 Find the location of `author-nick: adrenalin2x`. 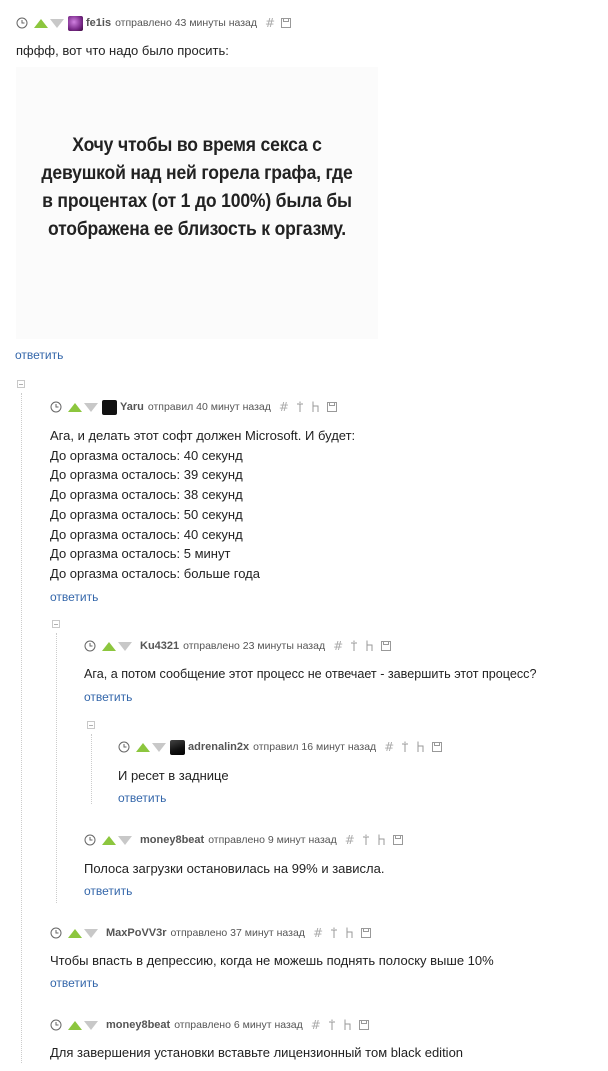

author-nick: adrenalin2x is located at coordinates (218, 747).